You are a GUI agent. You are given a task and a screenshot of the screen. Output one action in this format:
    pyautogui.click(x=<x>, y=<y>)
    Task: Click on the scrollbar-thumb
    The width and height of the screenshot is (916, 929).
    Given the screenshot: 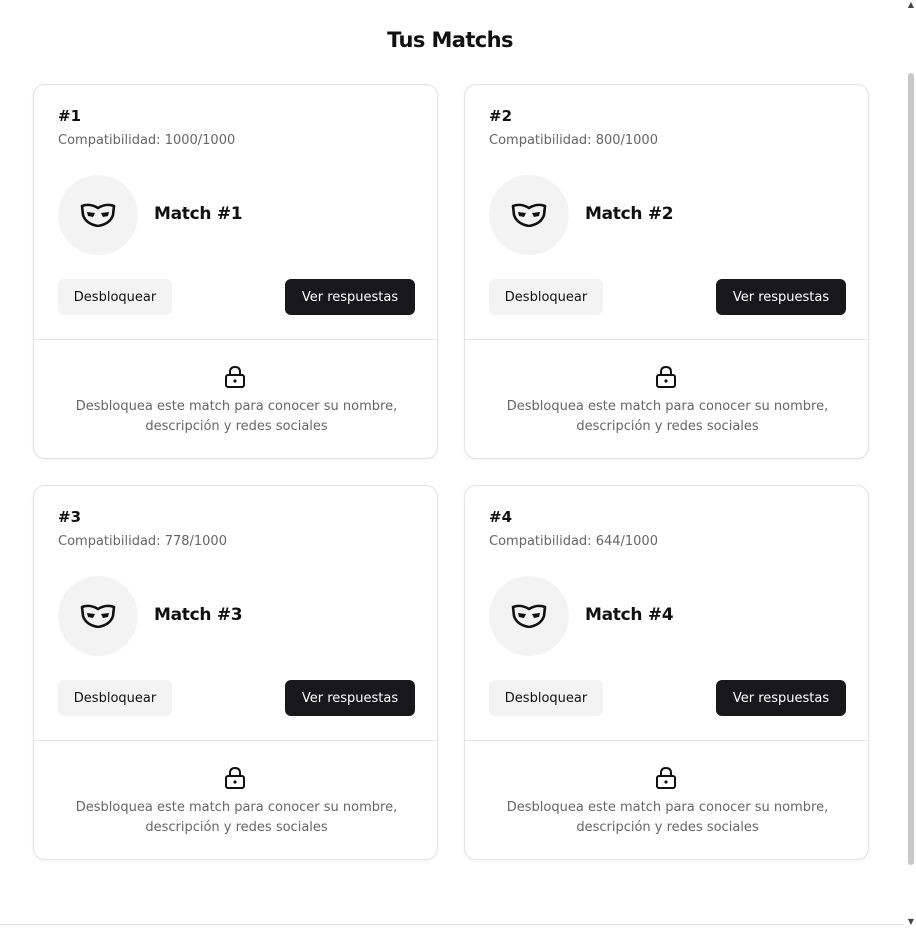 What is the action you would take?
    pyautogui.click(x=911, y=469)
    